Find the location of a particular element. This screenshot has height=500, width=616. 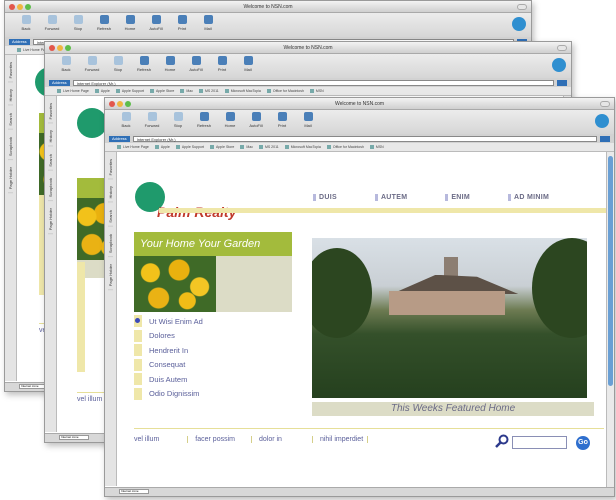

menu-item-duis-autem: Duis Autem is located at coordinates (168, 379).